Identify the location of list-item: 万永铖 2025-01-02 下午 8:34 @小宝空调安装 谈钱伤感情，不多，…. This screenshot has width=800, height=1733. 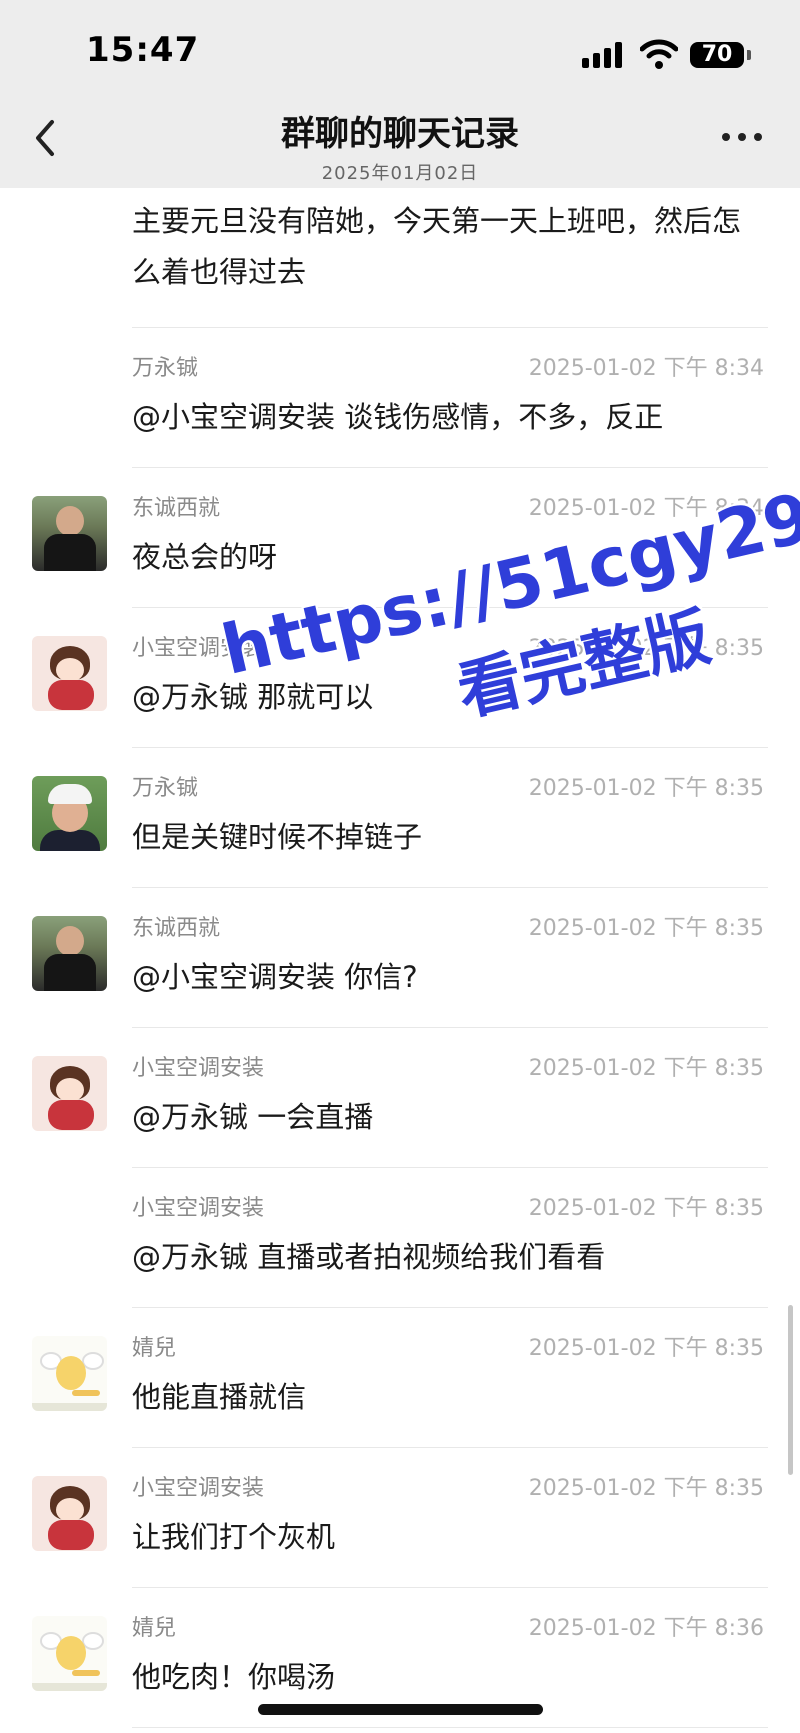
(400, 398).